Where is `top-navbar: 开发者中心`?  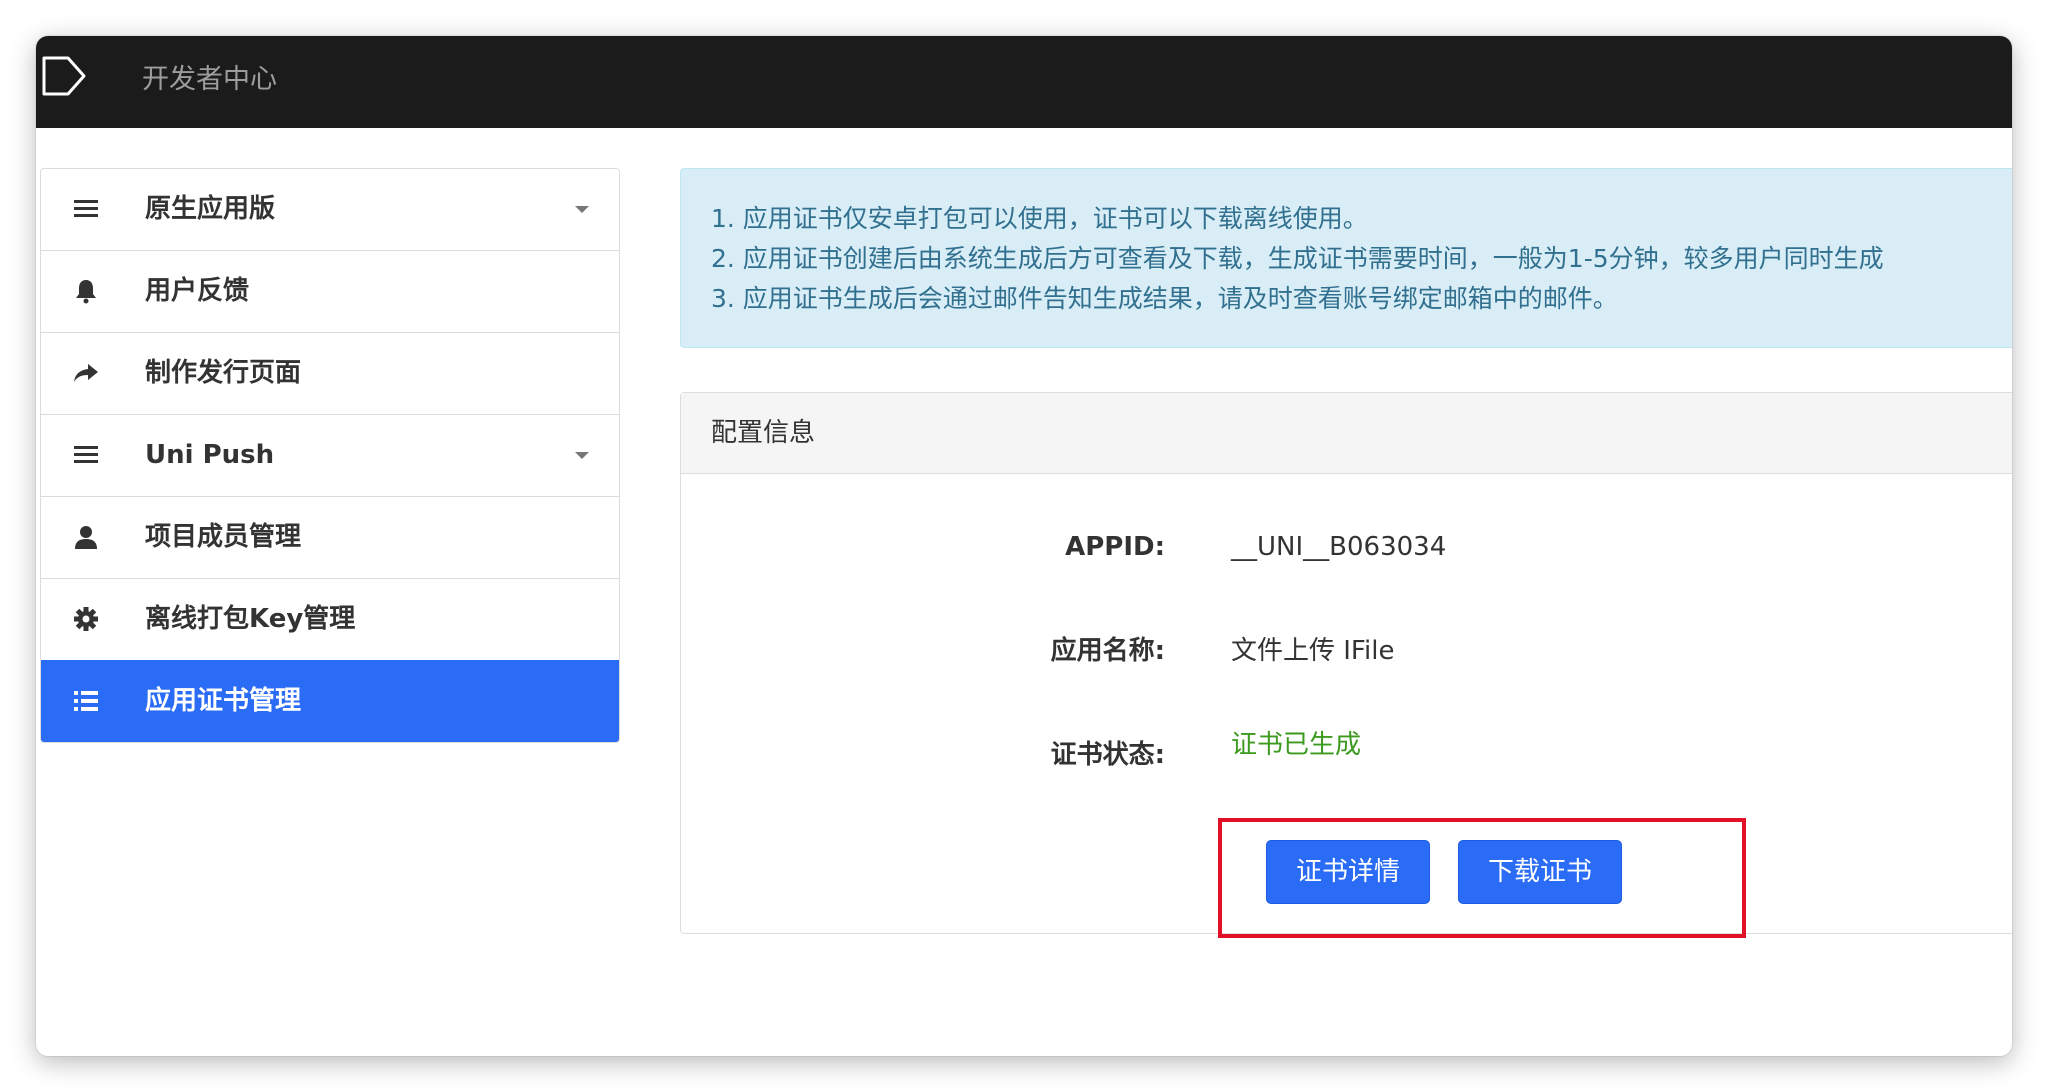 top-navbar: 开发者中心 is located at coordinates (1024, 82).